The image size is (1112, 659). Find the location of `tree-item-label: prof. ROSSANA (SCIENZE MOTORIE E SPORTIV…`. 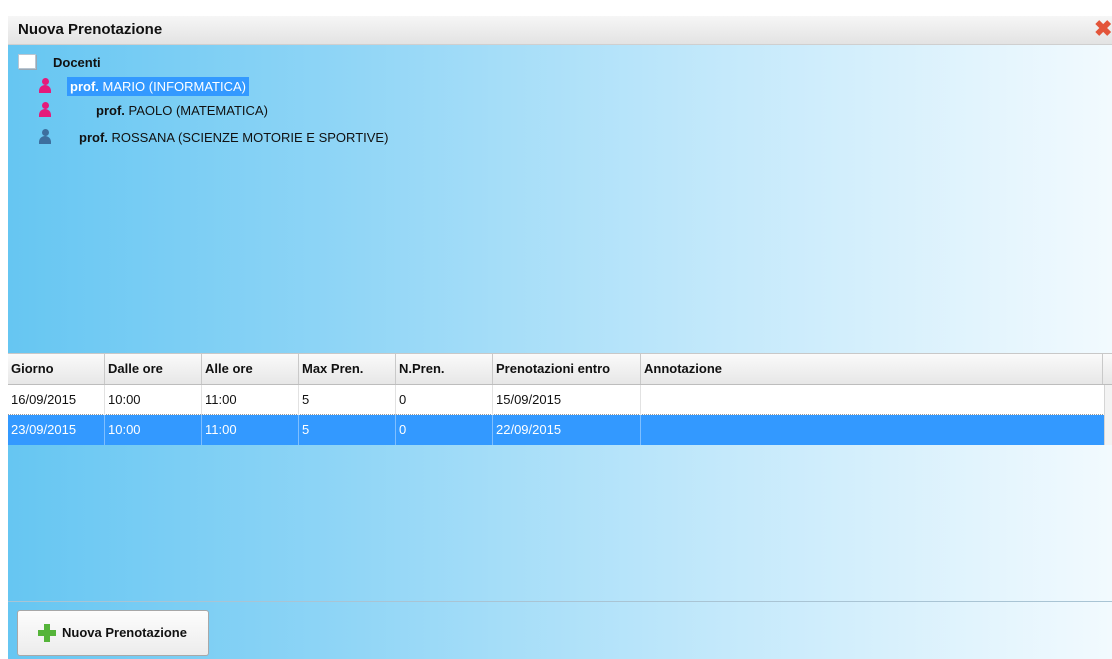

tree-item-label: prof. ROSSANA (SCIENZE MOTORIE E SPORTIV… is located at coordinates (234, 137).